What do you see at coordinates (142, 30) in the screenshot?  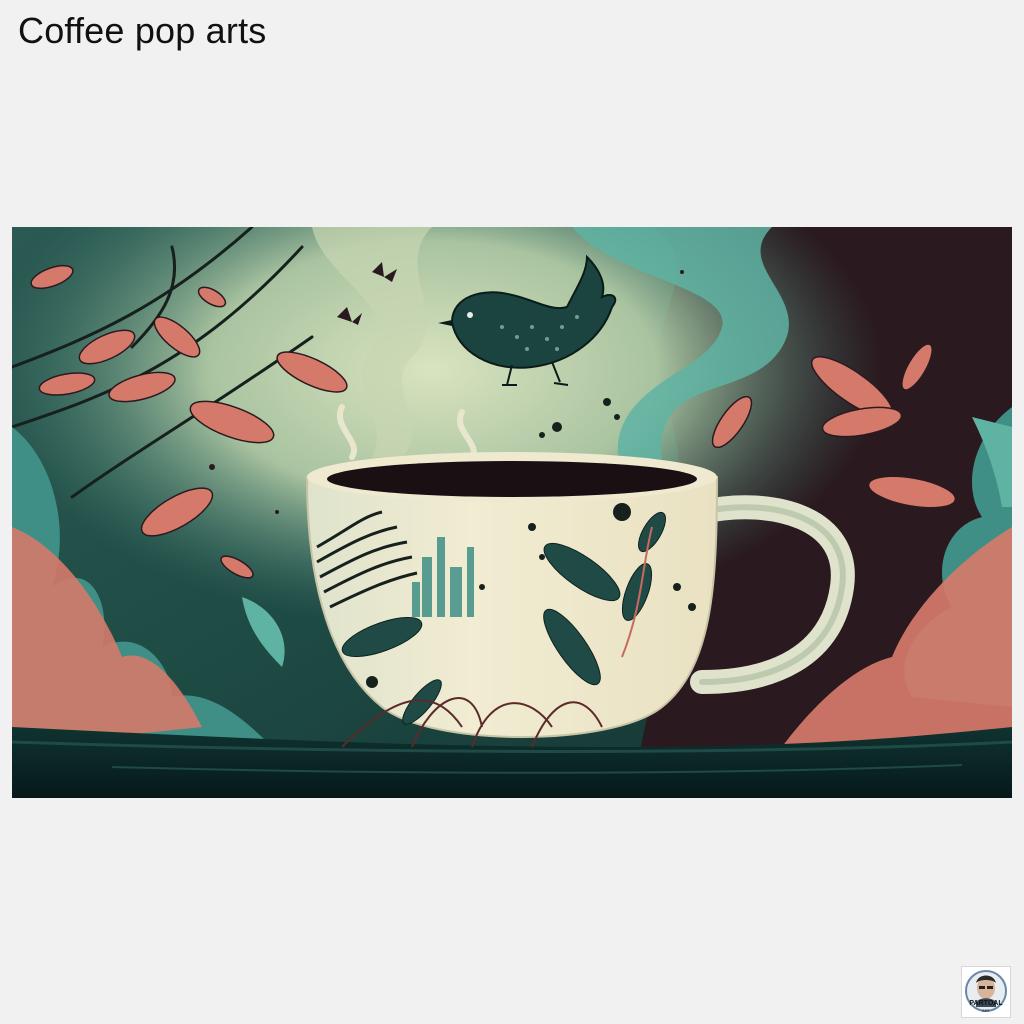 I see `page-title: Coffee pop arts` at bounding box center [142, 30].